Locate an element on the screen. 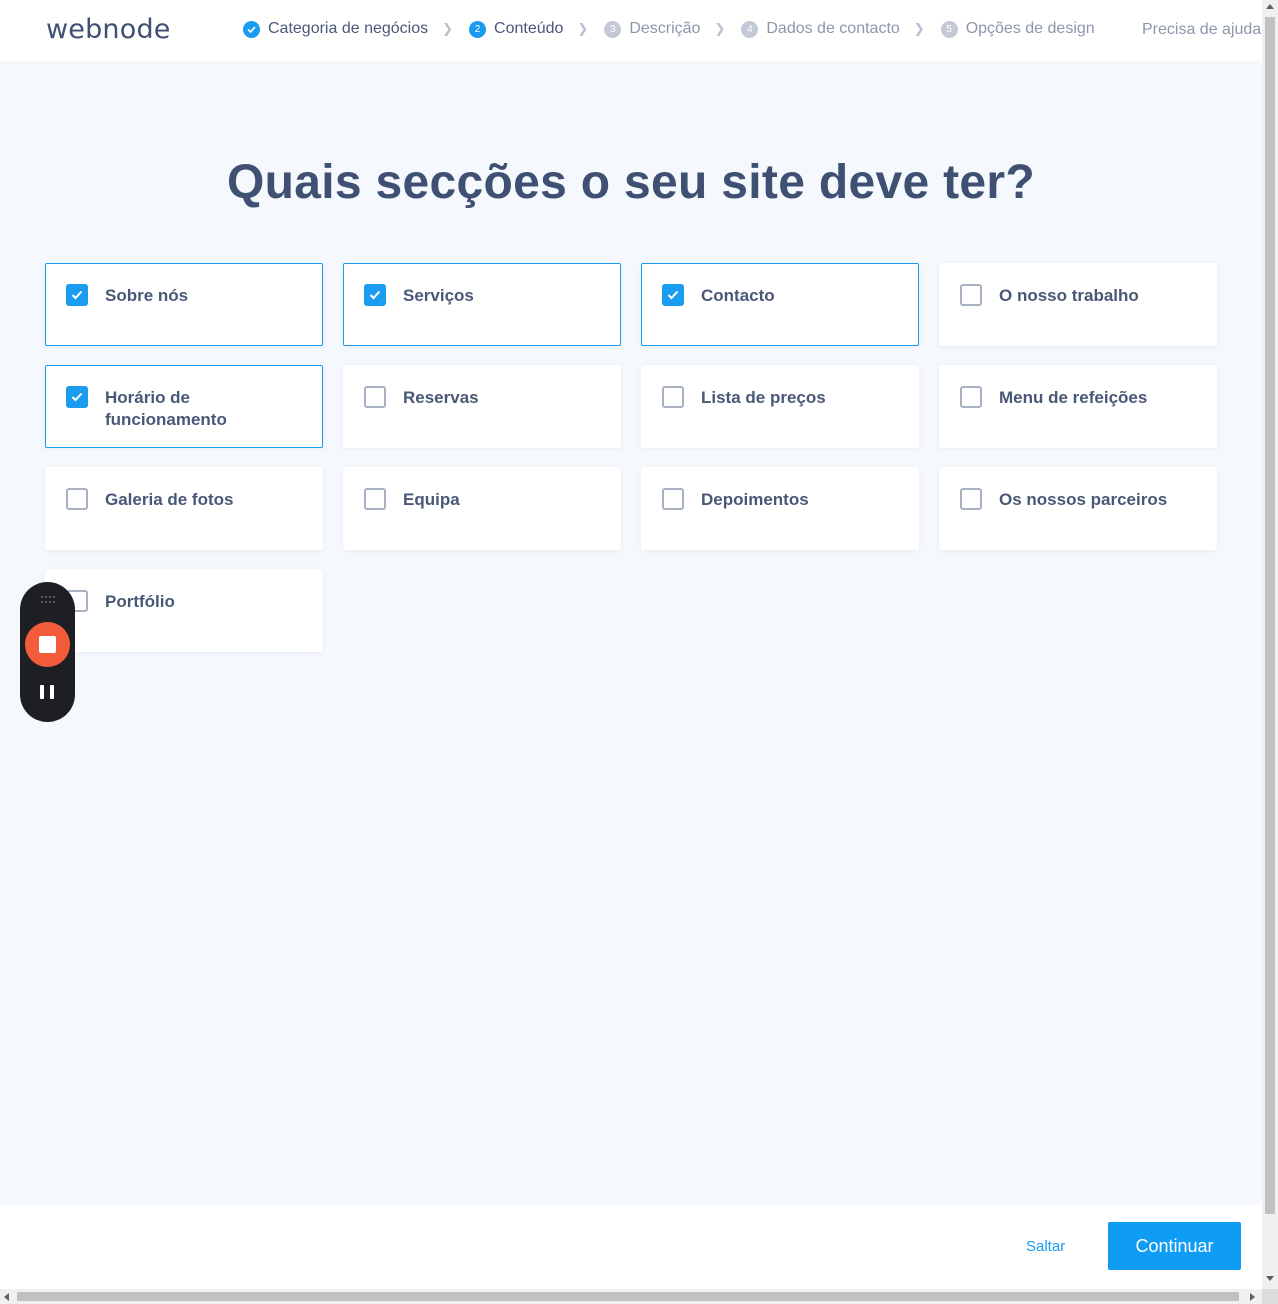 The width and height of the screenshot is (1278, 1304). section-option-label: Equipa is located at coordinates (431, 499).